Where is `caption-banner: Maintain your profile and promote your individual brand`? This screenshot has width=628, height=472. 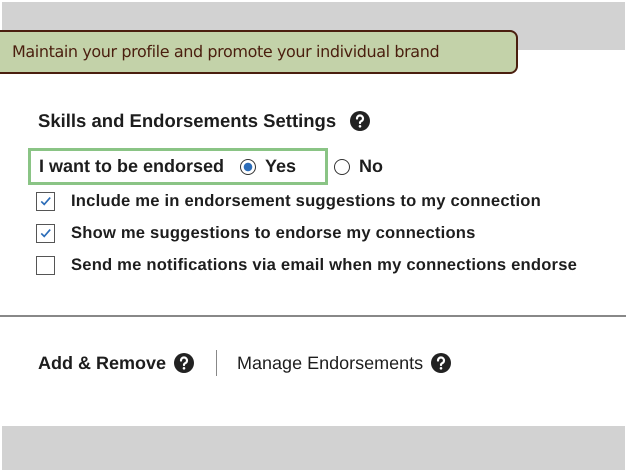 caption-banner: Maintain your profile and promote your individual brand is located at coordinates (259, 52).